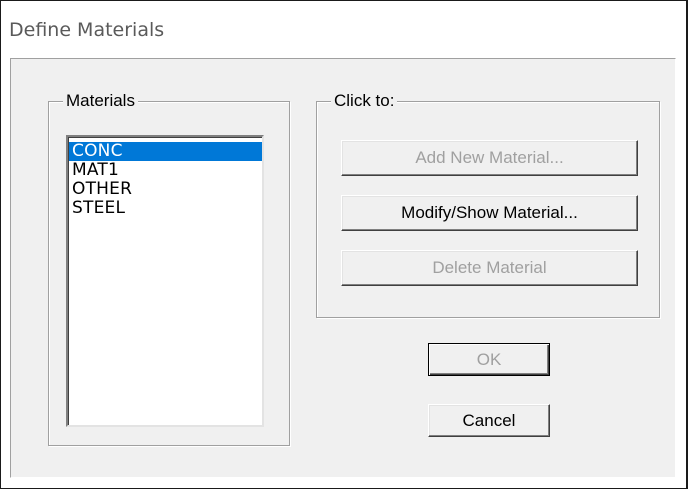 This screenshot has width=691, height=490. Describe the element at coordinates (100, 101) in the screenshot. I see `materials-group-label: Materials` at that location.